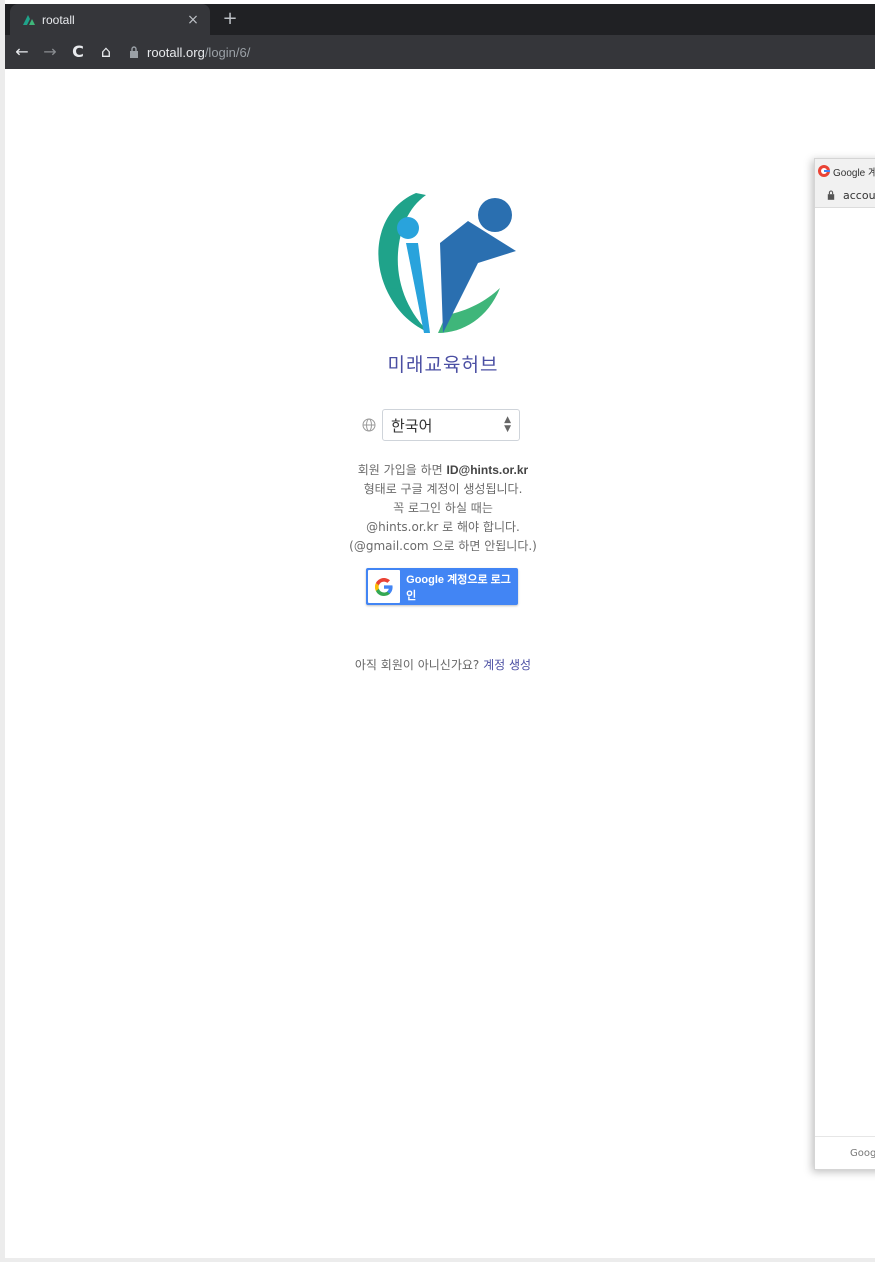  What do you see at coordinates (443, 489) in the screenshot?
I see `notice-line-2: 형태로 구글 계정이 생성됩니다.` at bounding box center [443, 489].